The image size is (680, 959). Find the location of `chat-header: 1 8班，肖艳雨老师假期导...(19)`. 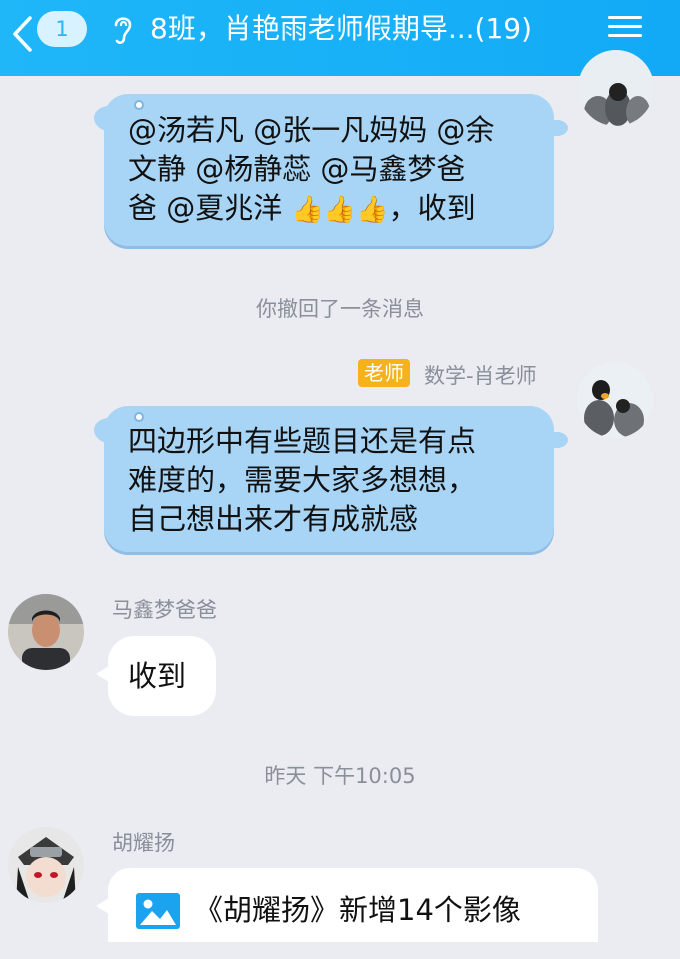

chat-header: 1 8班，肖艳雨老师假期导...(19) is located at coordinates (340, 38).